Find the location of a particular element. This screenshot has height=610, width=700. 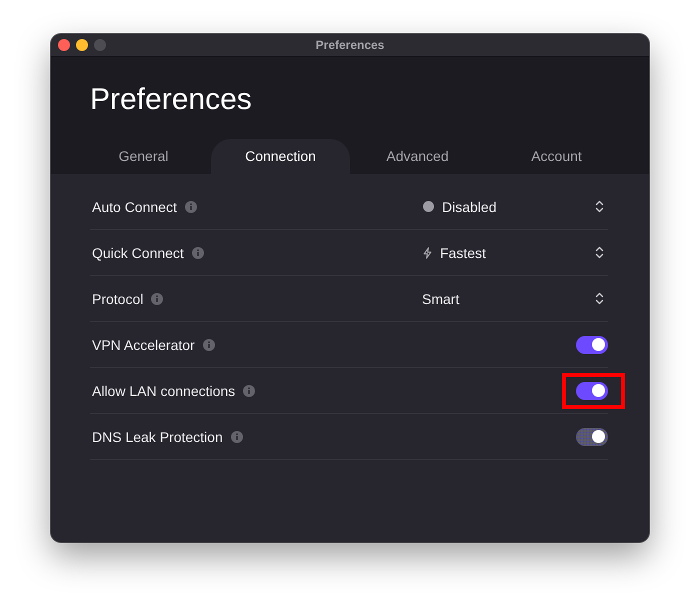

setting-label: Auto Connect is located at coordinates (134, 206).